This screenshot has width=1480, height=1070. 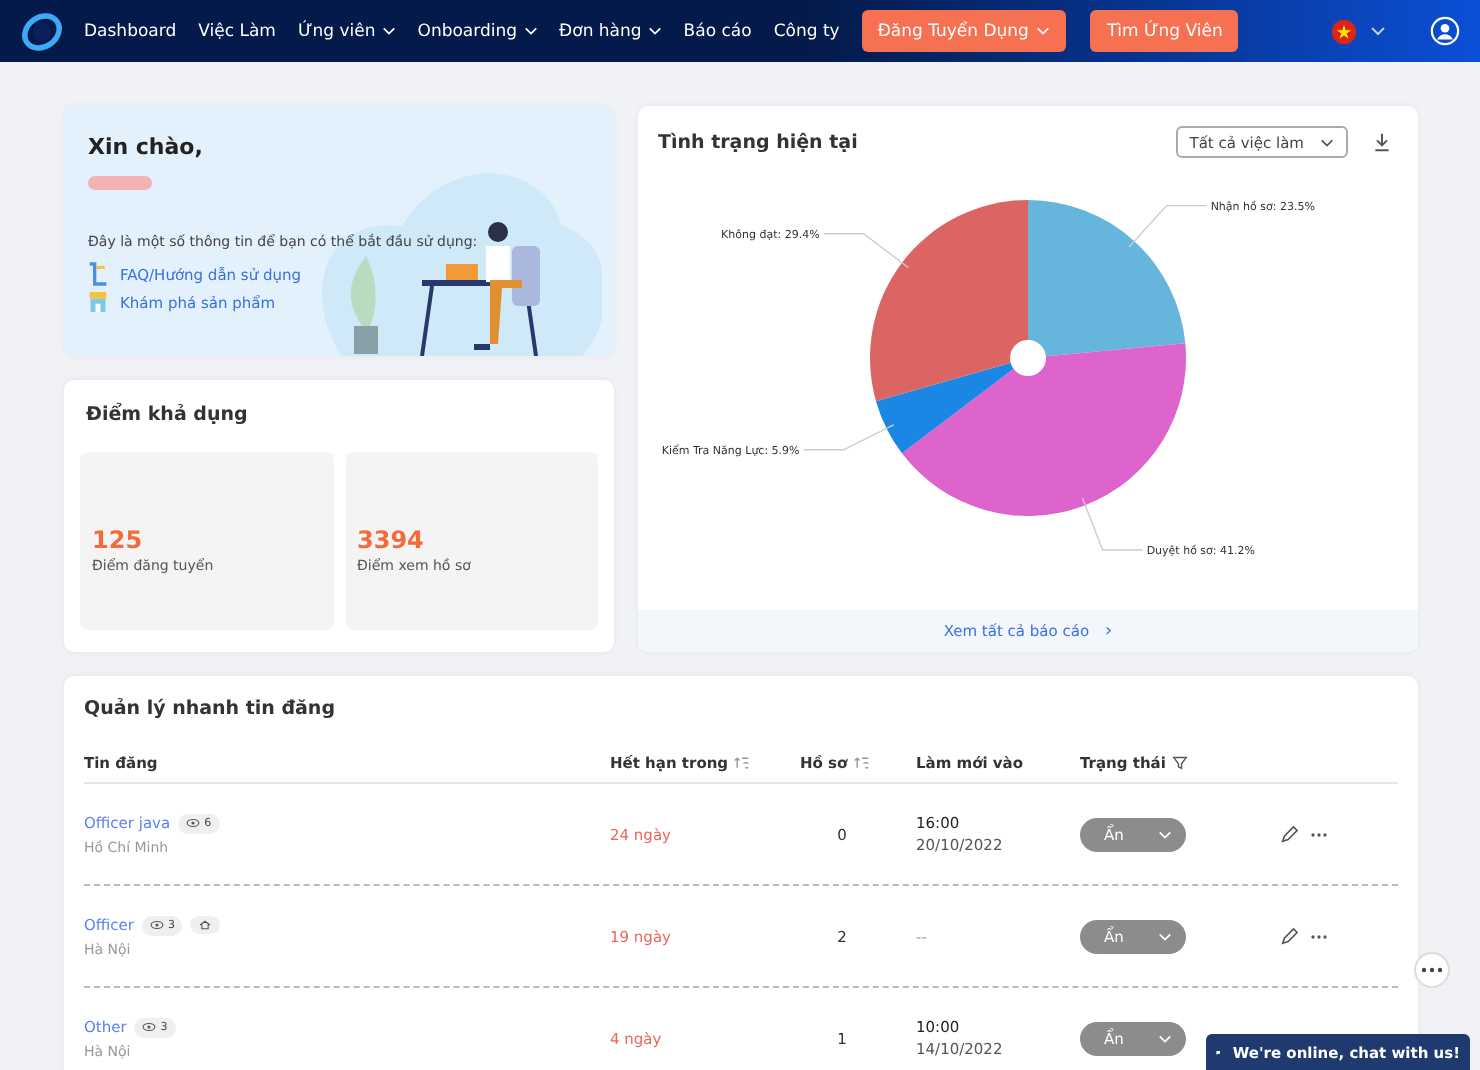 I want to click on blurred-name-mark, so click(x=120, y=183).